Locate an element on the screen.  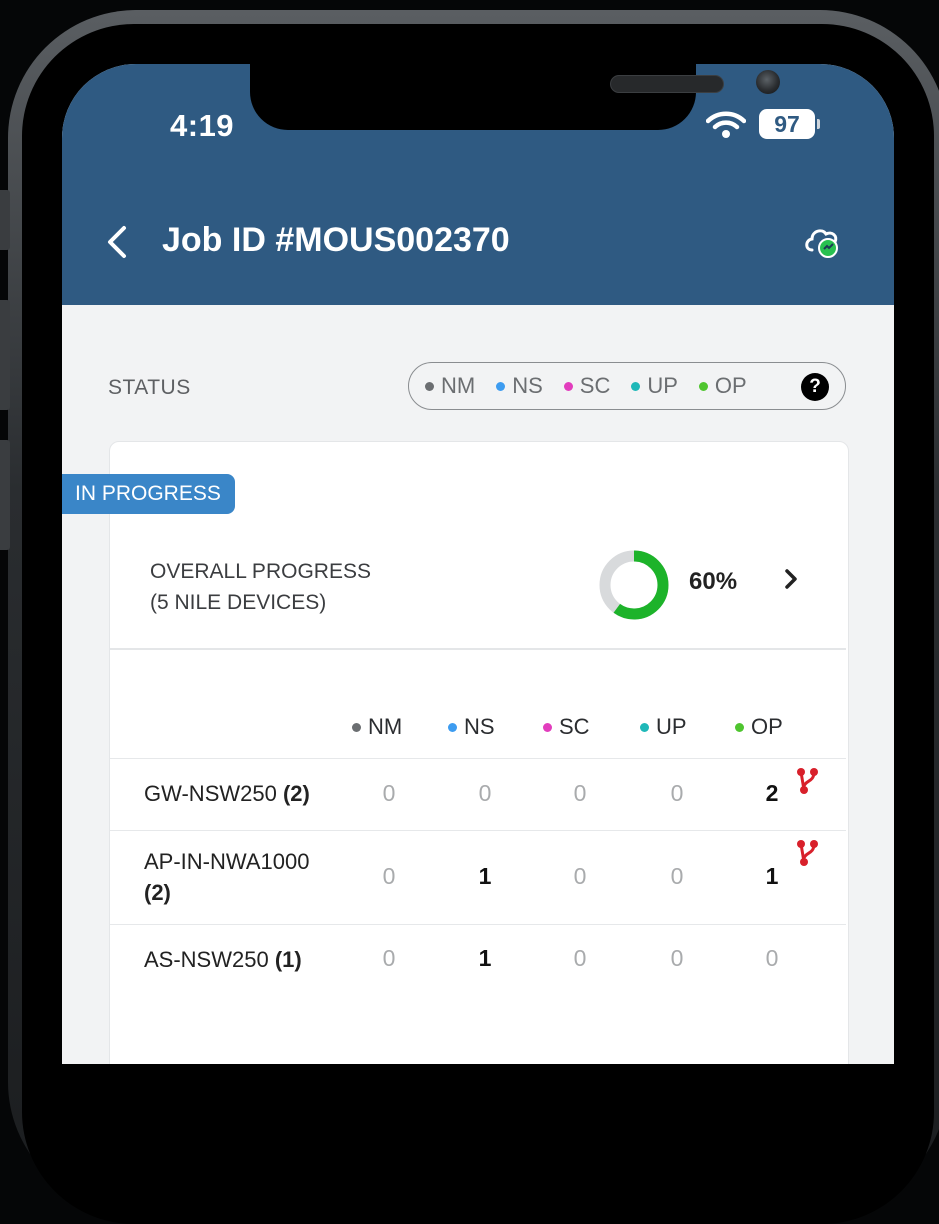
legend-label: NS is located at coordinates (527, 385).